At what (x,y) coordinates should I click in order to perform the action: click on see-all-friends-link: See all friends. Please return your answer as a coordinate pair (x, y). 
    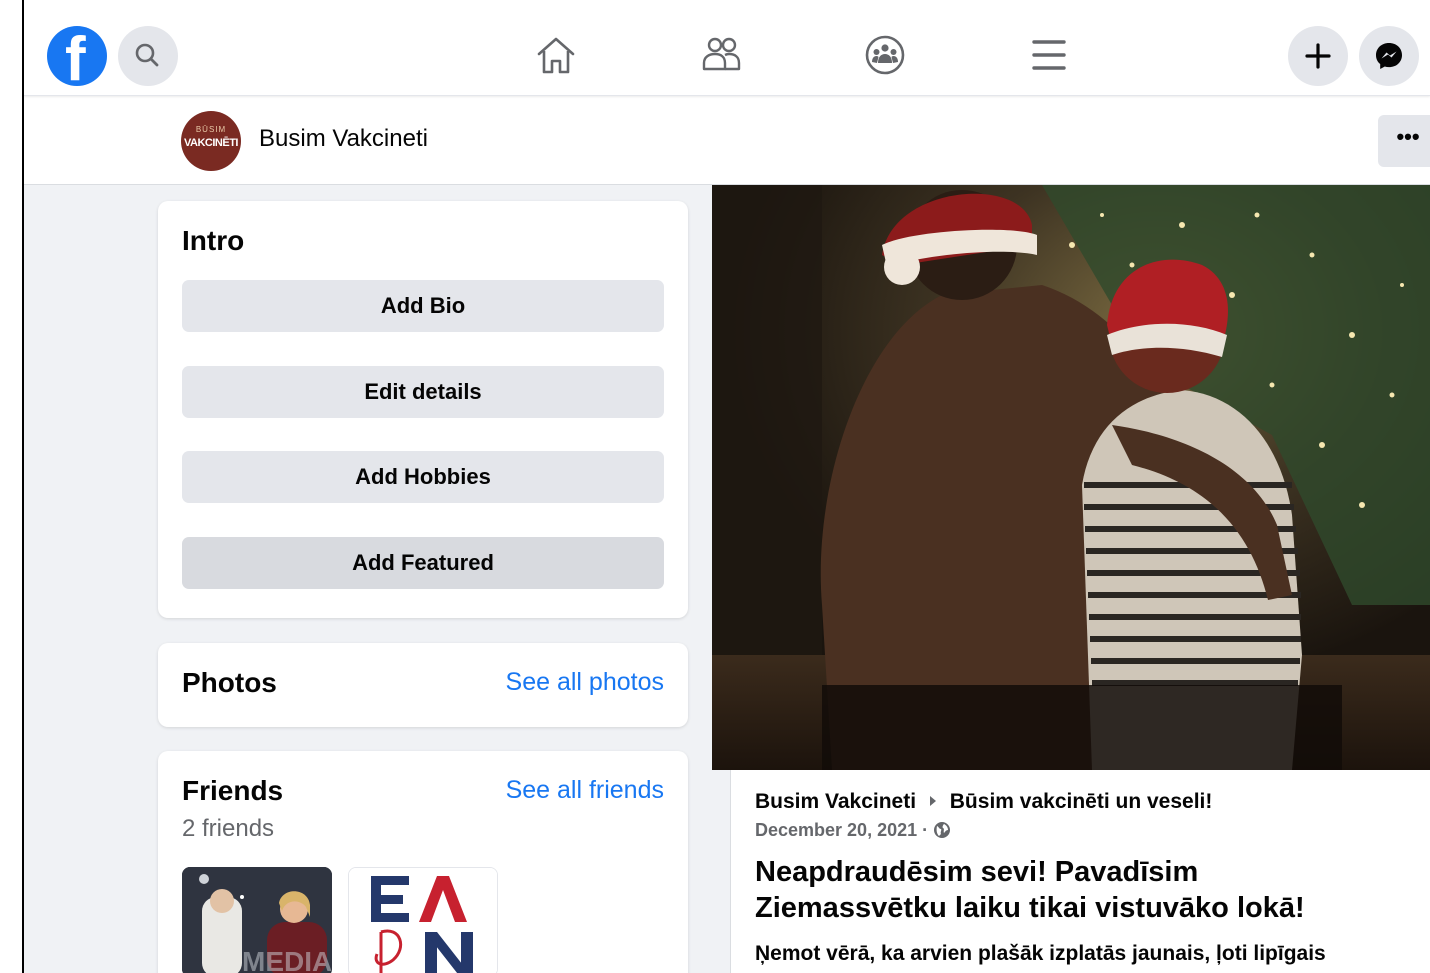
    Looking at the image, I should click on (585, 790).